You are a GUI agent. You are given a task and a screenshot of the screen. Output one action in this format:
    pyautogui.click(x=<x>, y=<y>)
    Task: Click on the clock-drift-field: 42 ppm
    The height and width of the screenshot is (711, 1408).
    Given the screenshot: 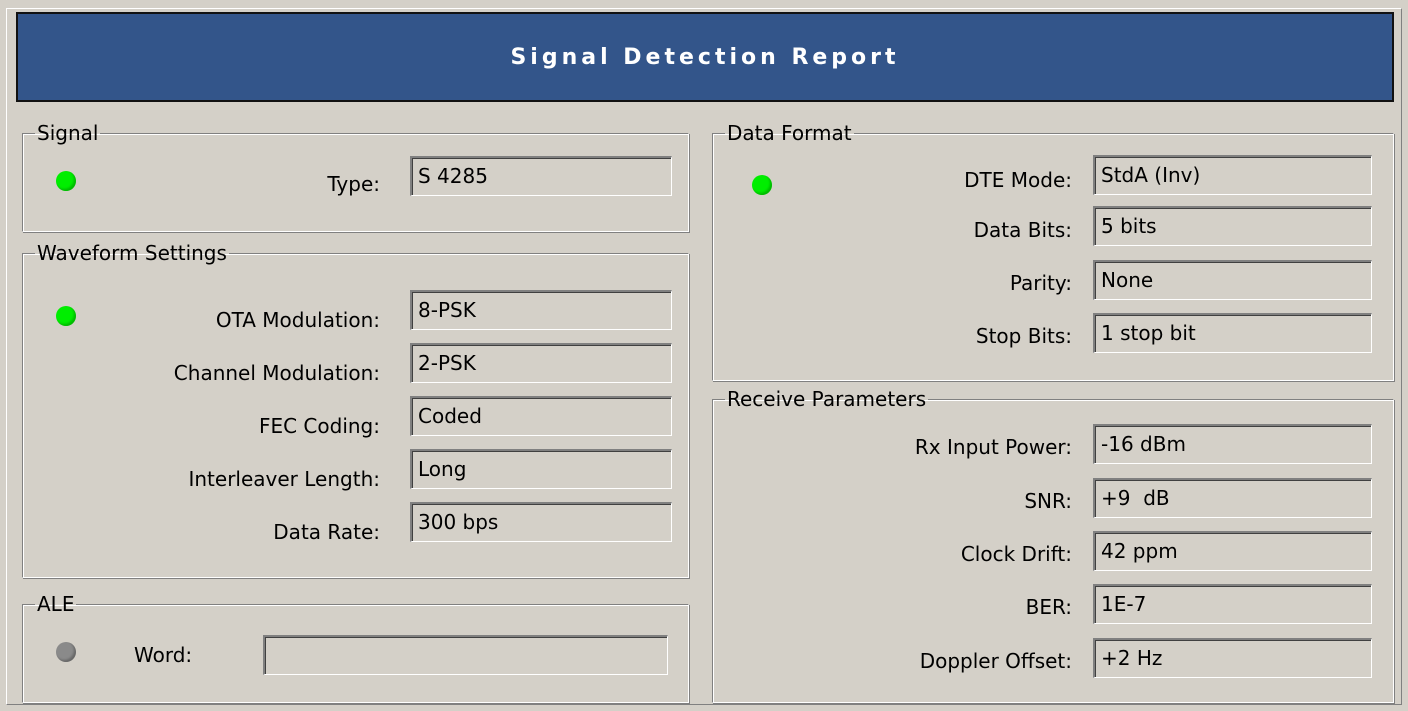 What is the action you would take?
    pyautogui.click(x=1232, y=551)
    